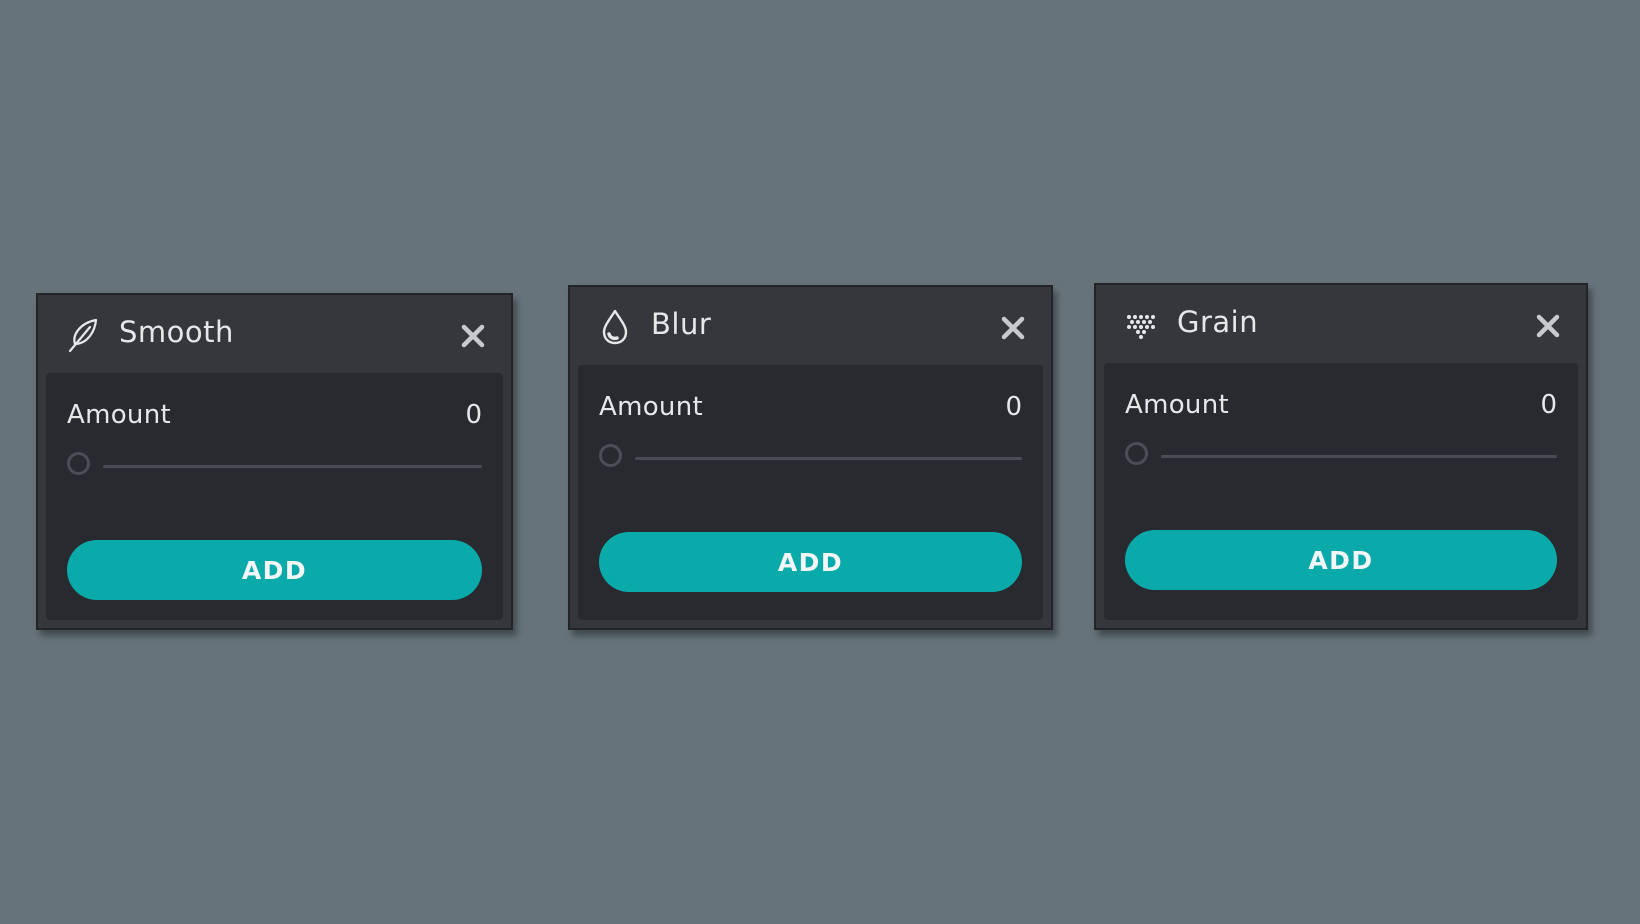  Describe the element at coordinates (1141, 325) in the screenshot. I see `grain-dots-icon` at that location.